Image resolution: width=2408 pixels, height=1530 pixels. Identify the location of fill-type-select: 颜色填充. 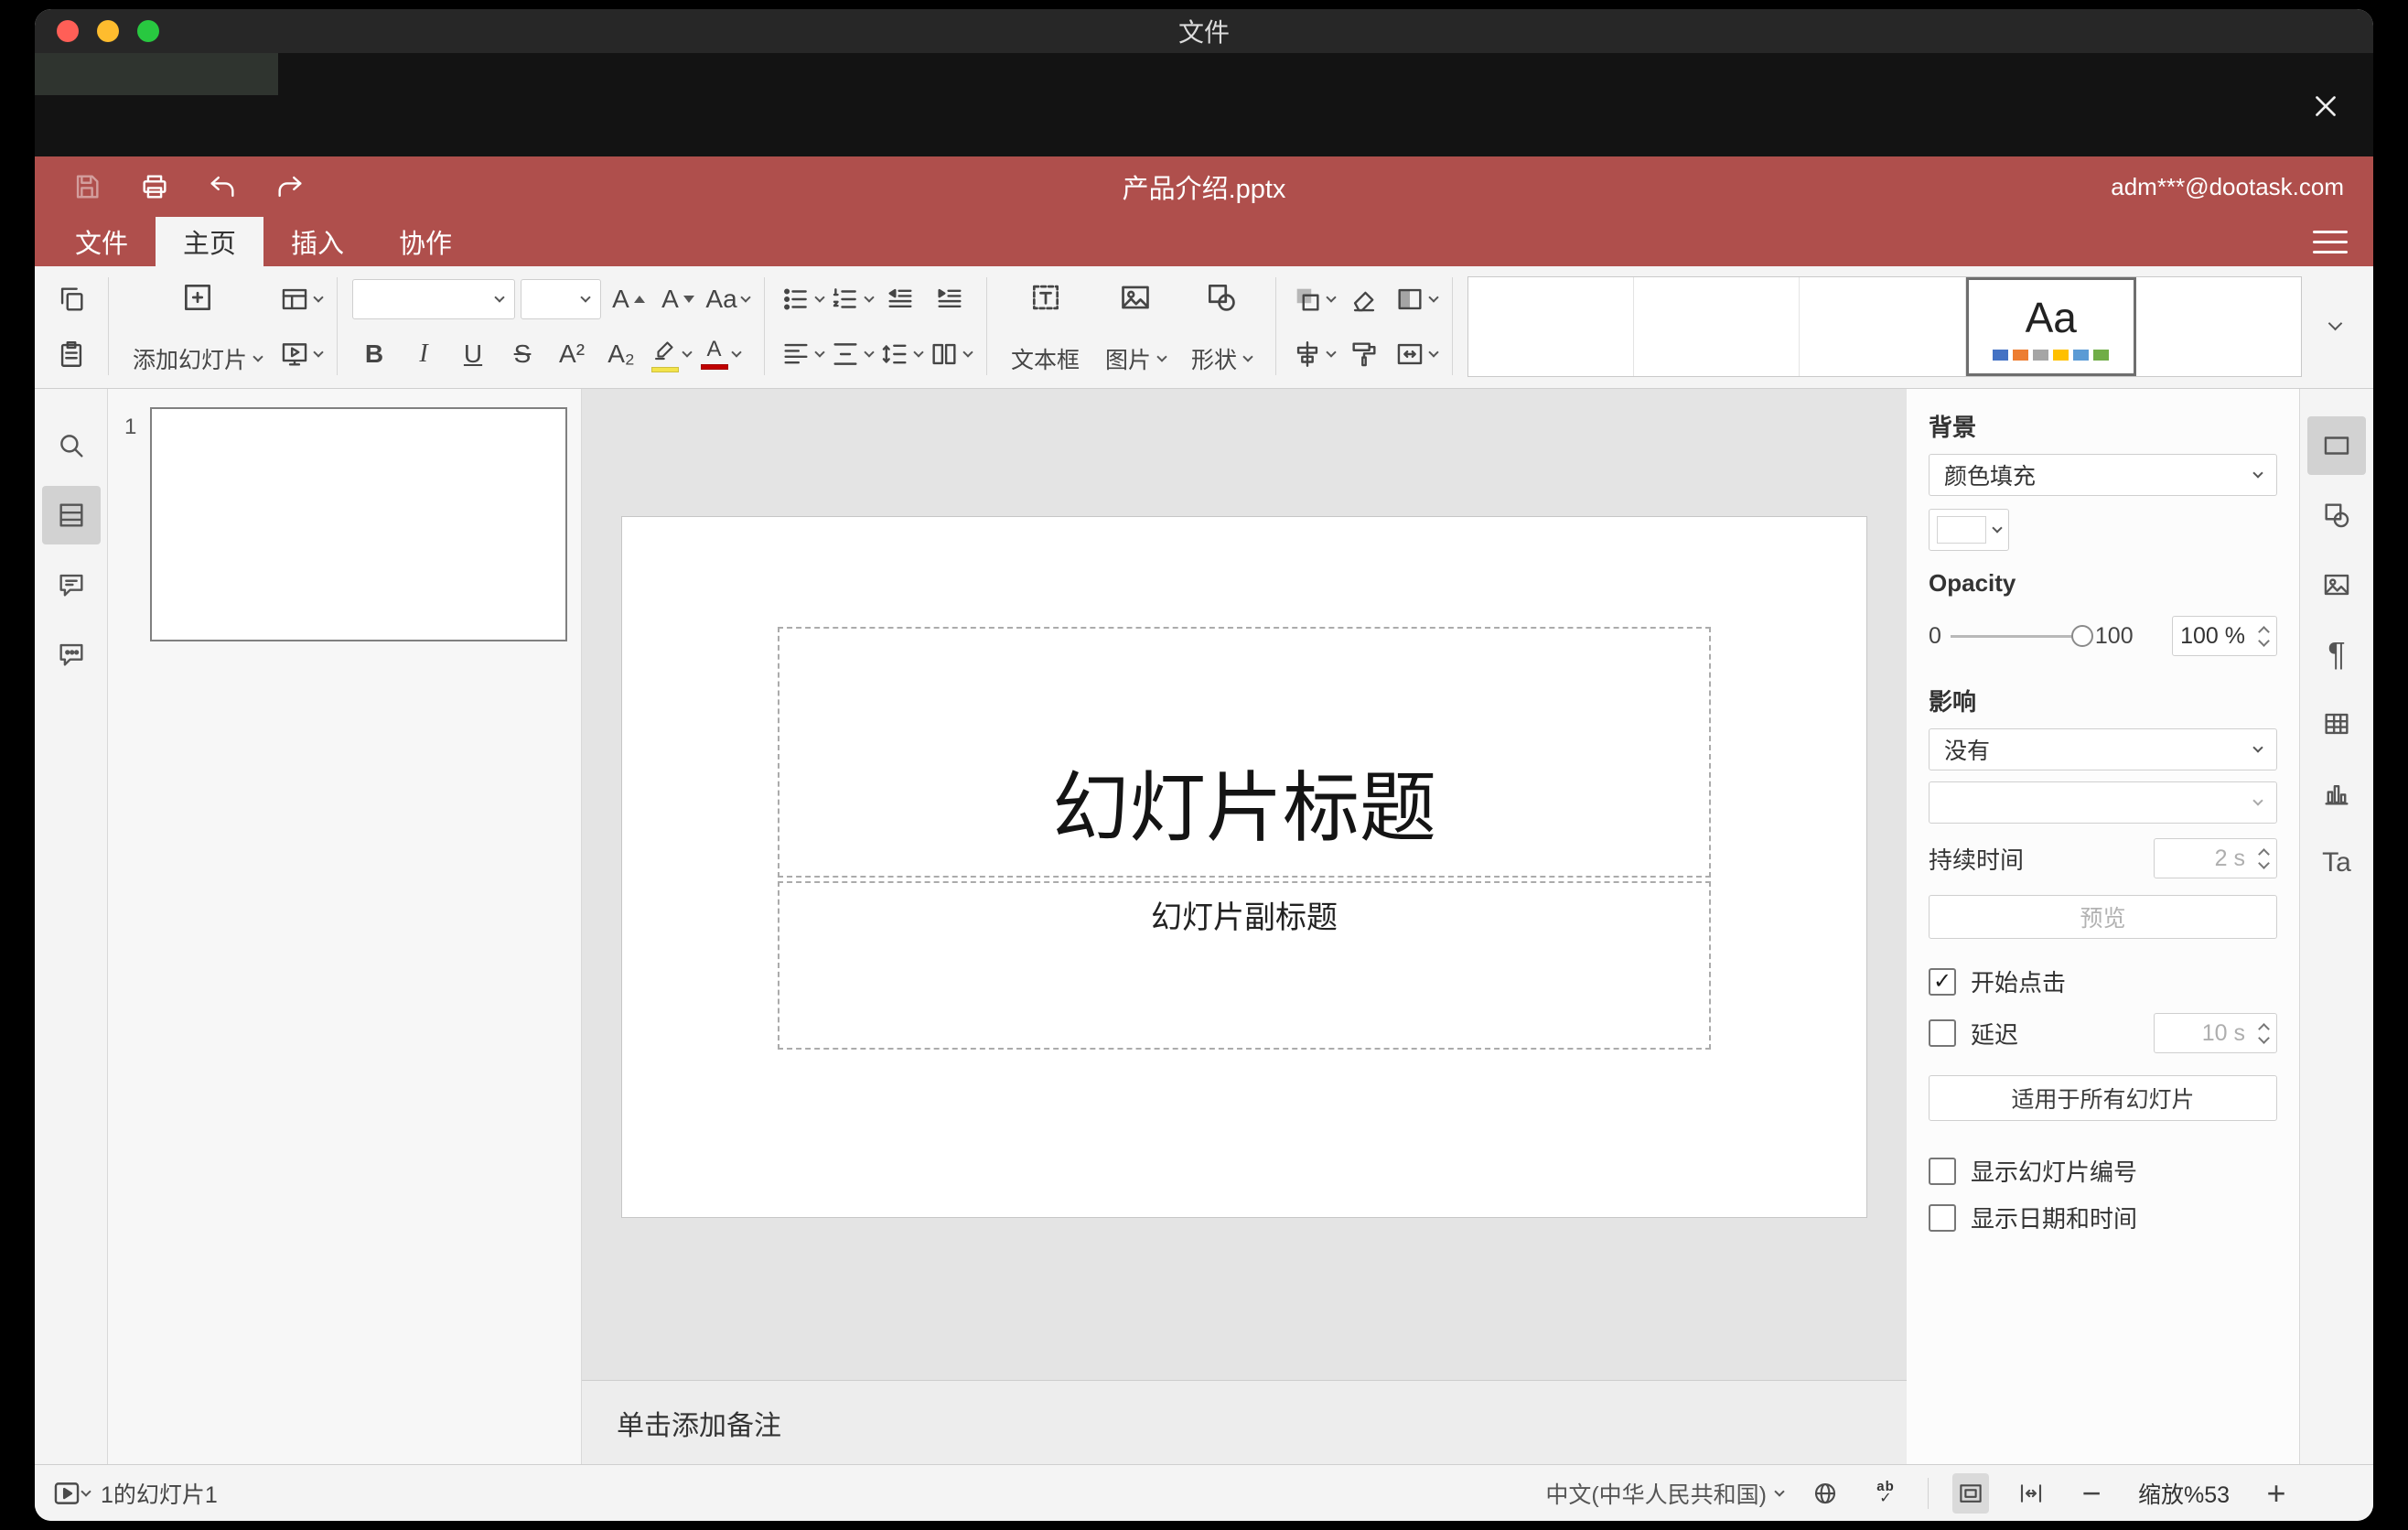
(2103, 475).